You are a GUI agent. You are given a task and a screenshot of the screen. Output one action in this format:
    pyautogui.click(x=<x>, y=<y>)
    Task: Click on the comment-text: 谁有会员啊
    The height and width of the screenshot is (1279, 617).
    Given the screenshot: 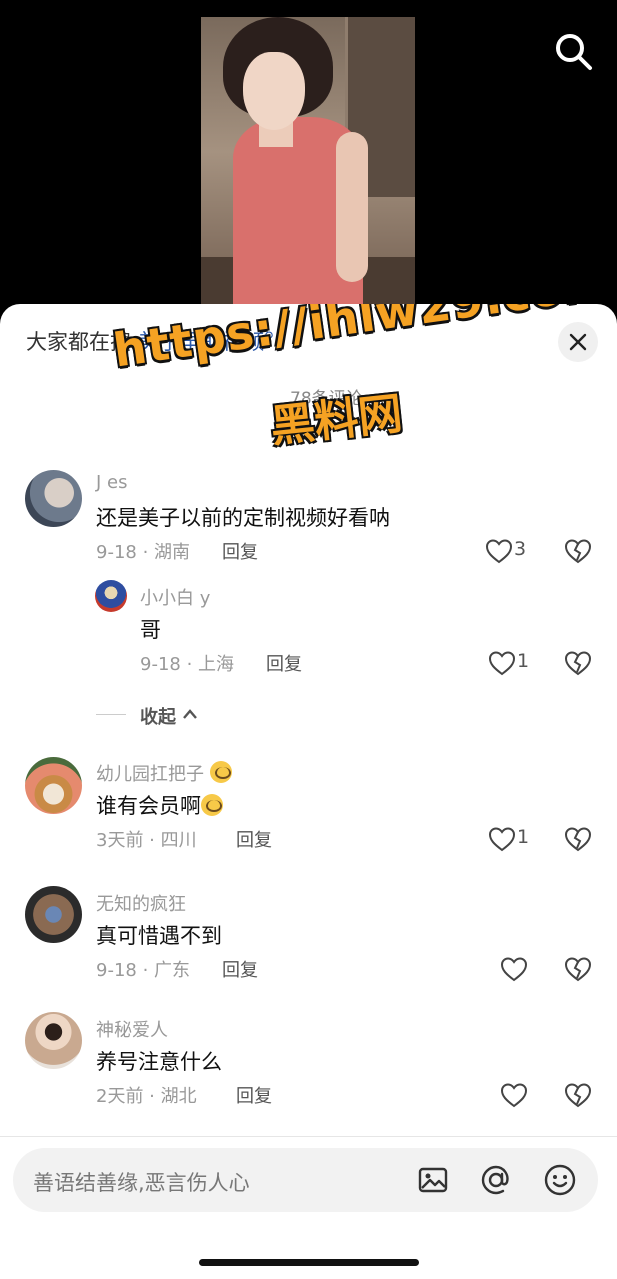 What is the action you would take?
    pyautogui.click(x=159, y=805)
    